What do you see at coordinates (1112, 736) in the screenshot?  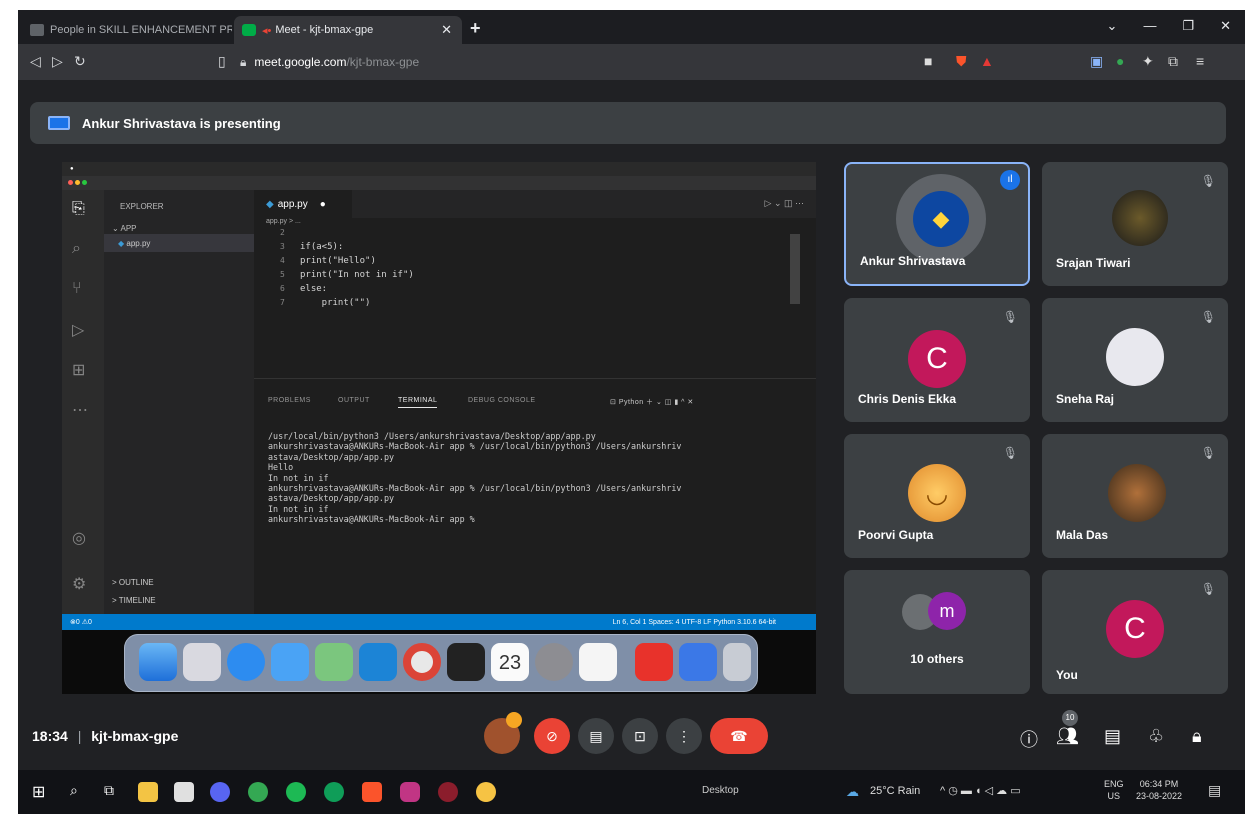 I see `chat-icon: ▤` at bounding box center [1112, 736].